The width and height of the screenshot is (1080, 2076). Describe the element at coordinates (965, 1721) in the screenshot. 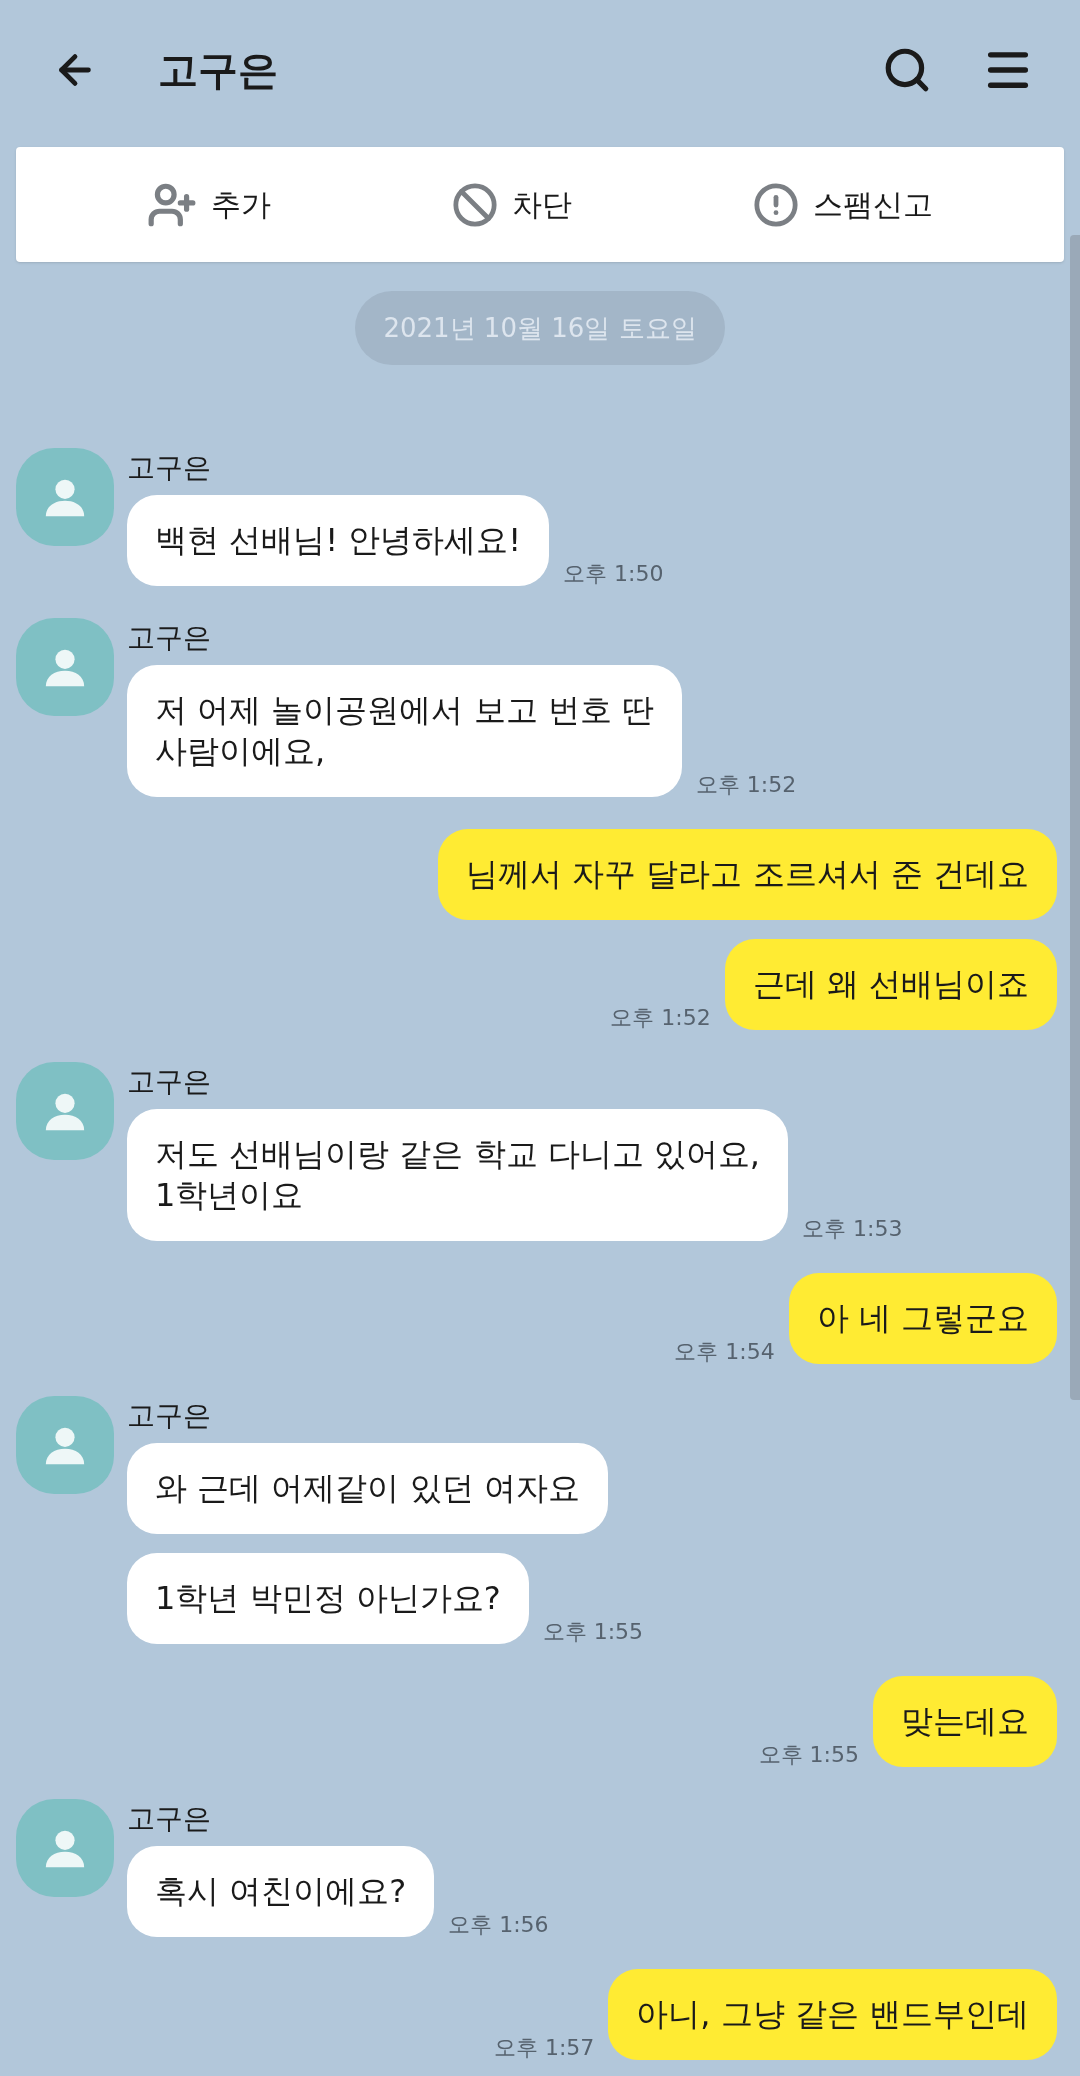

I see `message-bubble: 맞는데요` at that location.